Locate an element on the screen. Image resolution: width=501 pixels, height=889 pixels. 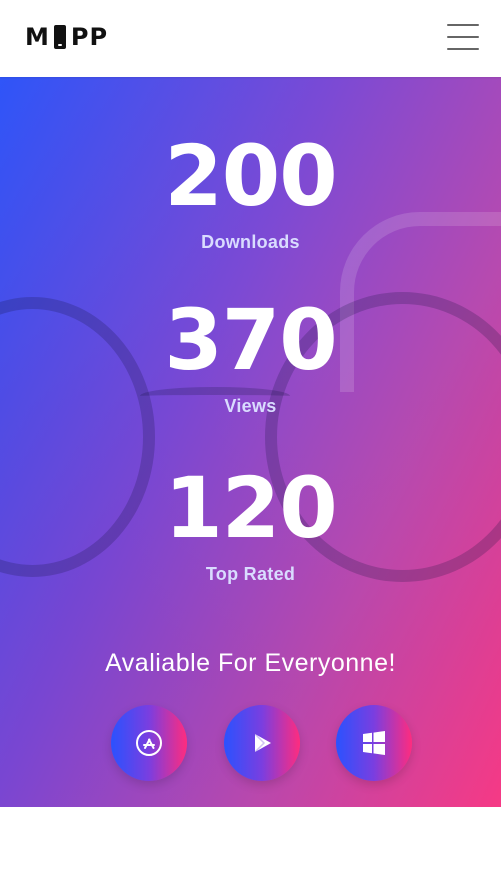
top-navbar: M PP is located at coordinates (250, 38).